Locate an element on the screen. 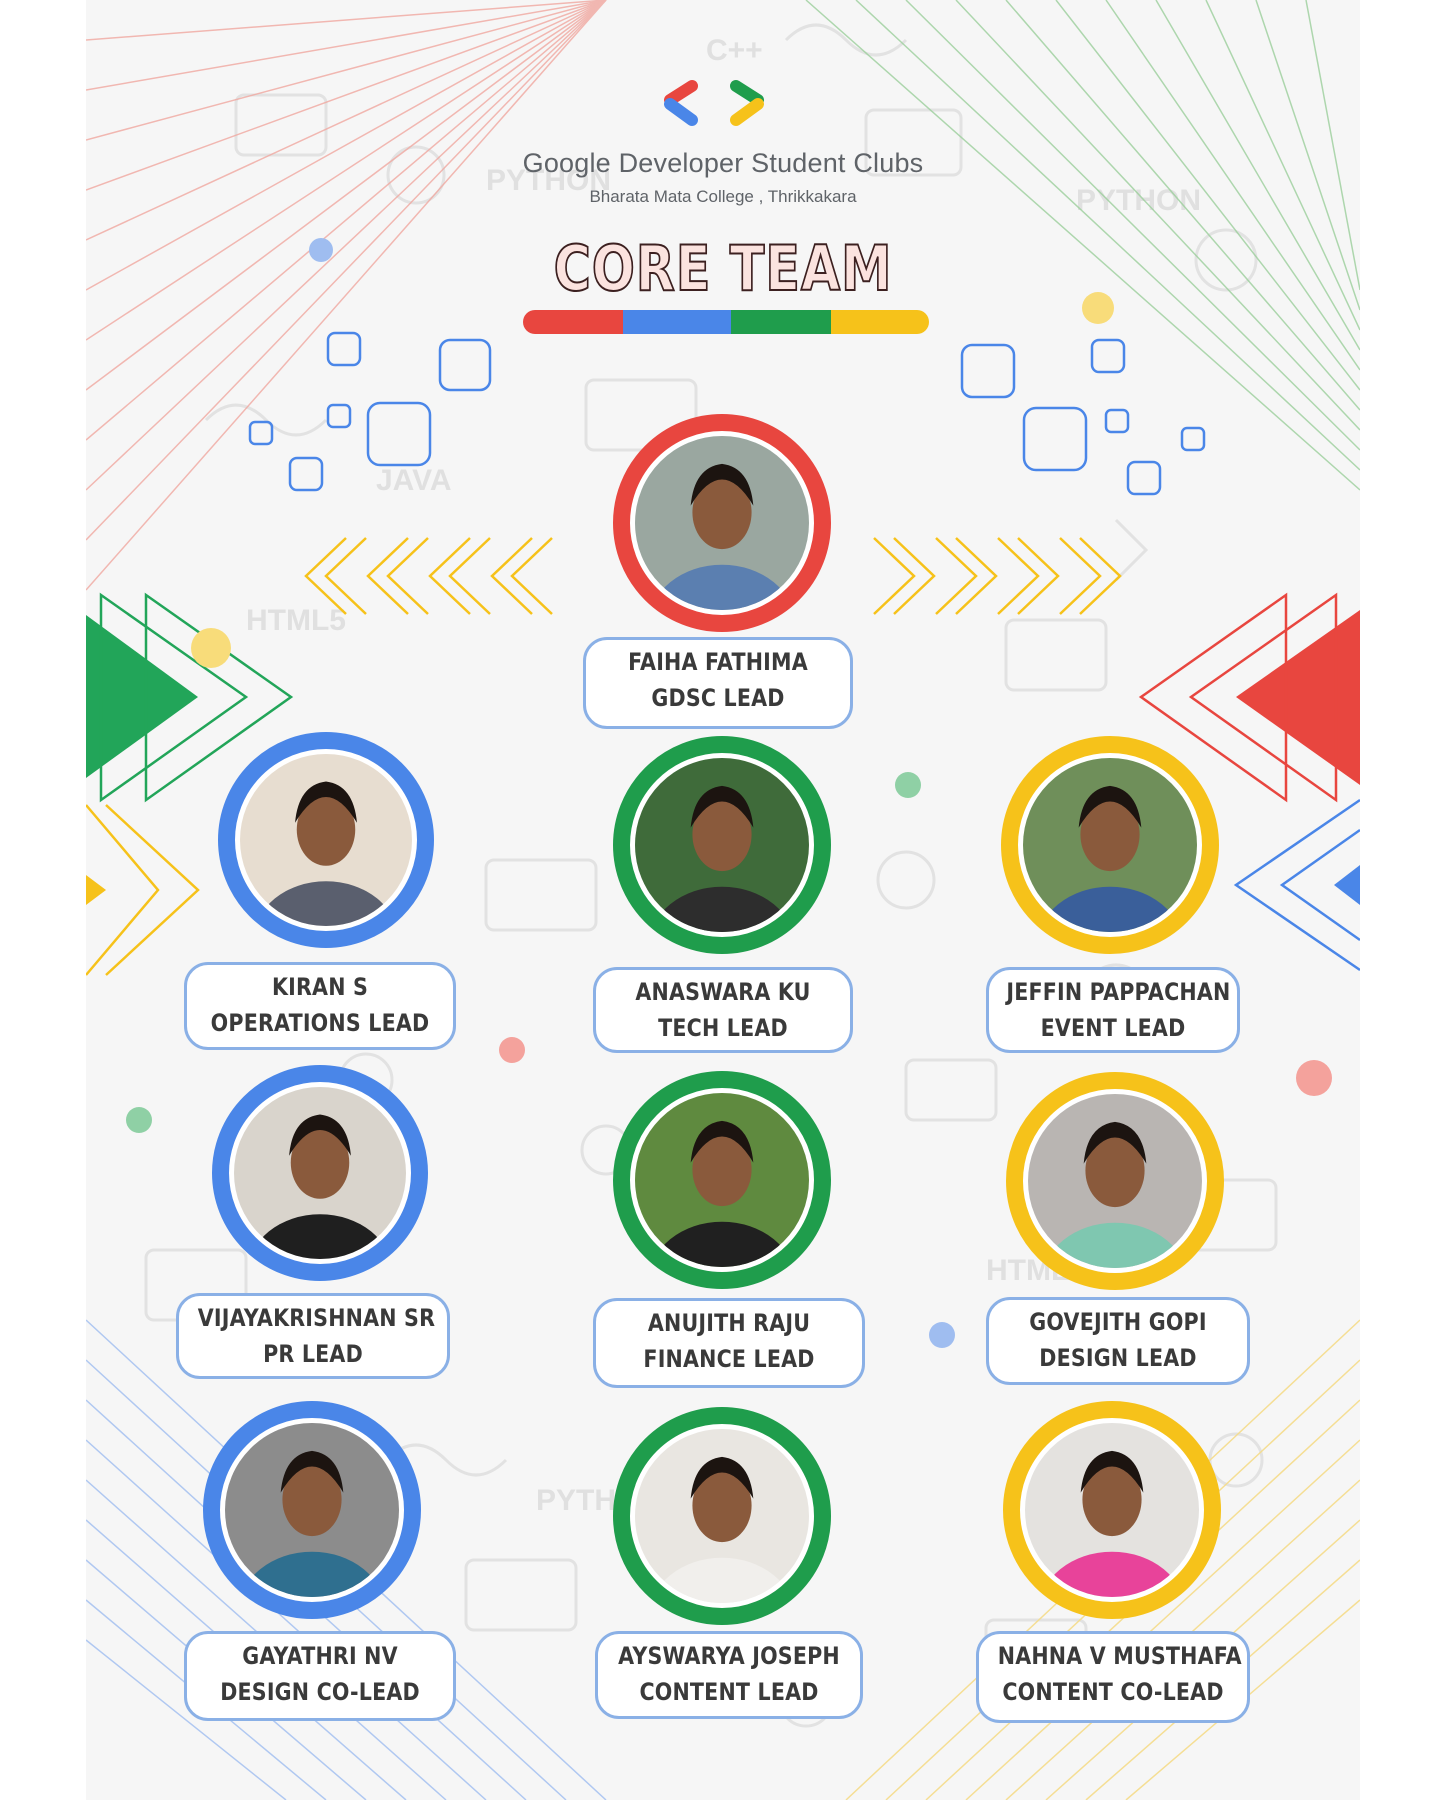  org-name: Google Developer Student Clubs is located at coordinates (723, 163).